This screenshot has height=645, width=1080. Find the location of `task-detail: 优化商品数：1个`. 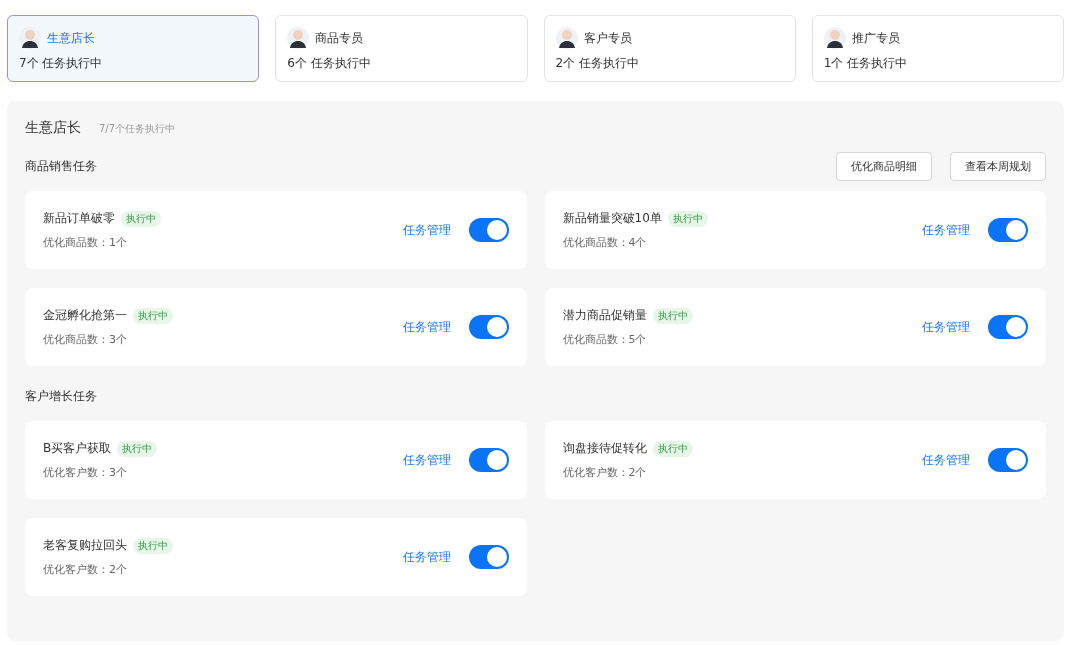

task-detail: 优化商品数：1个 is located at coordinates (85, 242).